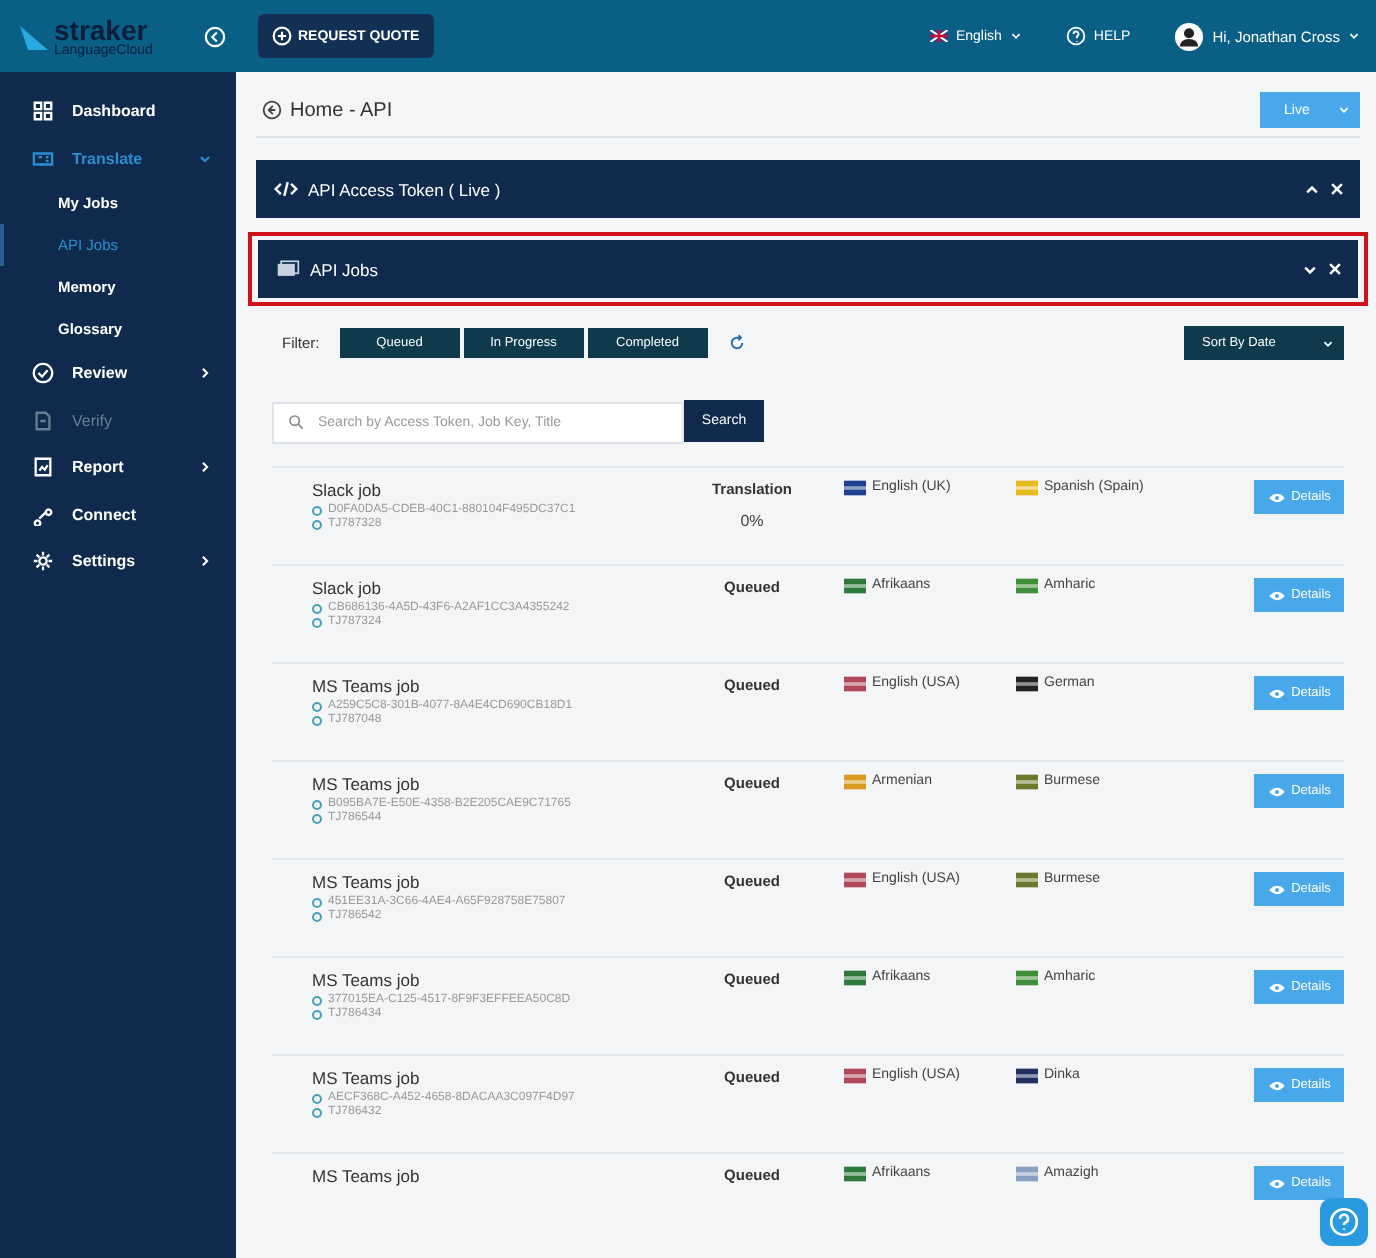 This screenshot has height=1258, width=1376. What do you see at coordinates (296, 421) in the screenshot?
I see `search-icon` at bounding box center [296, 421].